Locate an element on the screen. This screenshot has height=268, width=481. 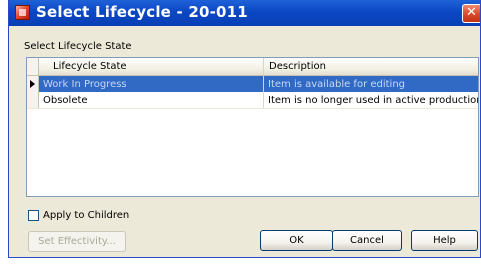
column-header-lifecycle-state: Lifecycle State is located at coordinates (151, 66).